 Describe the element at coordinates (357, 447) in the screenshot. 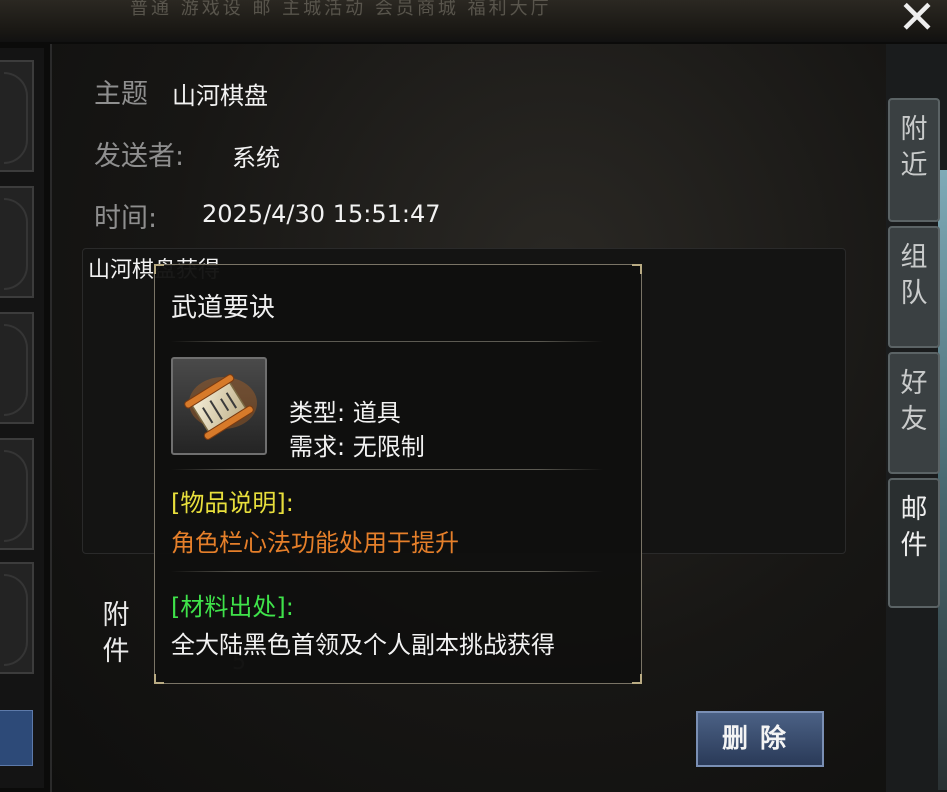

I see `item-requirement: 需求: 无限制` at that location.